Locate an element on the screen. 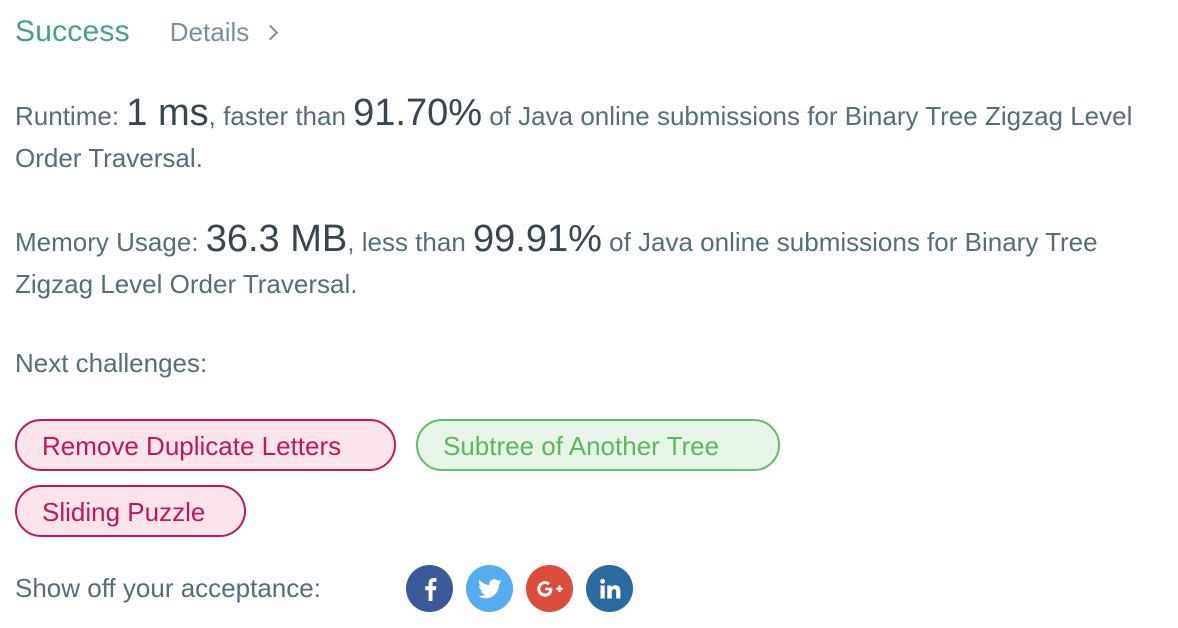 This screenshot has width=1178, height=628. challenge-chip: Subtree of Another Tree is located at coordinates (598, 445).